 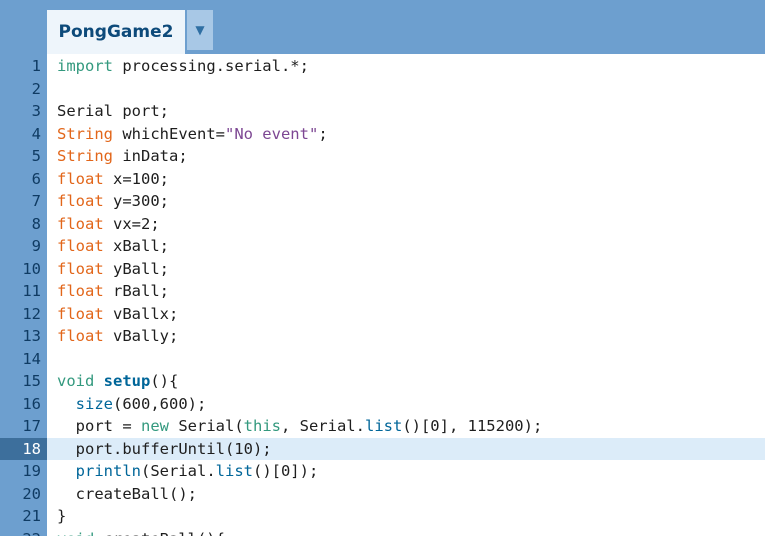 What do you see at coordinates (113, 179) in the screenshot?
I see `code-text: float x=100;` at bounding box center [113, 179].